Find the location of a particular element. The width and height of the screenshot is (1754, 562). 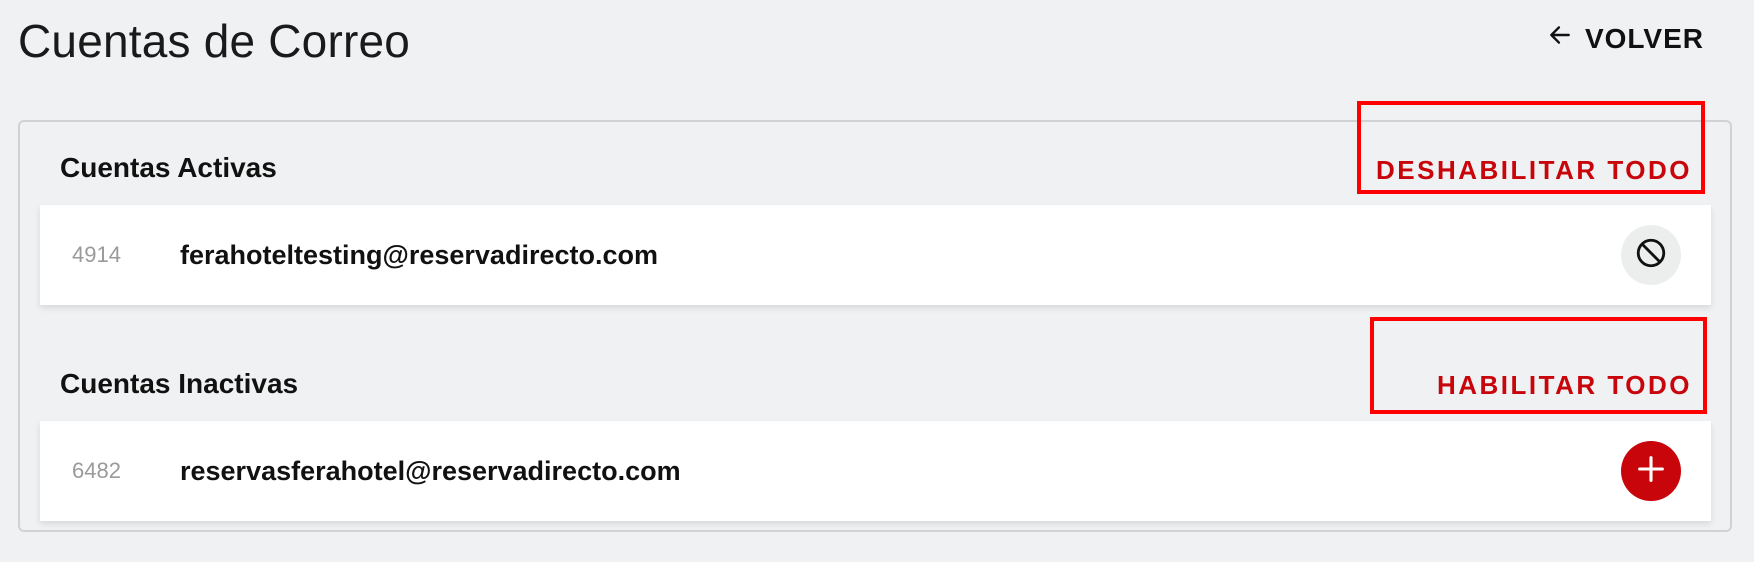

active-accounts-title: Cuentas Activas is located at coordinates (168, 167).